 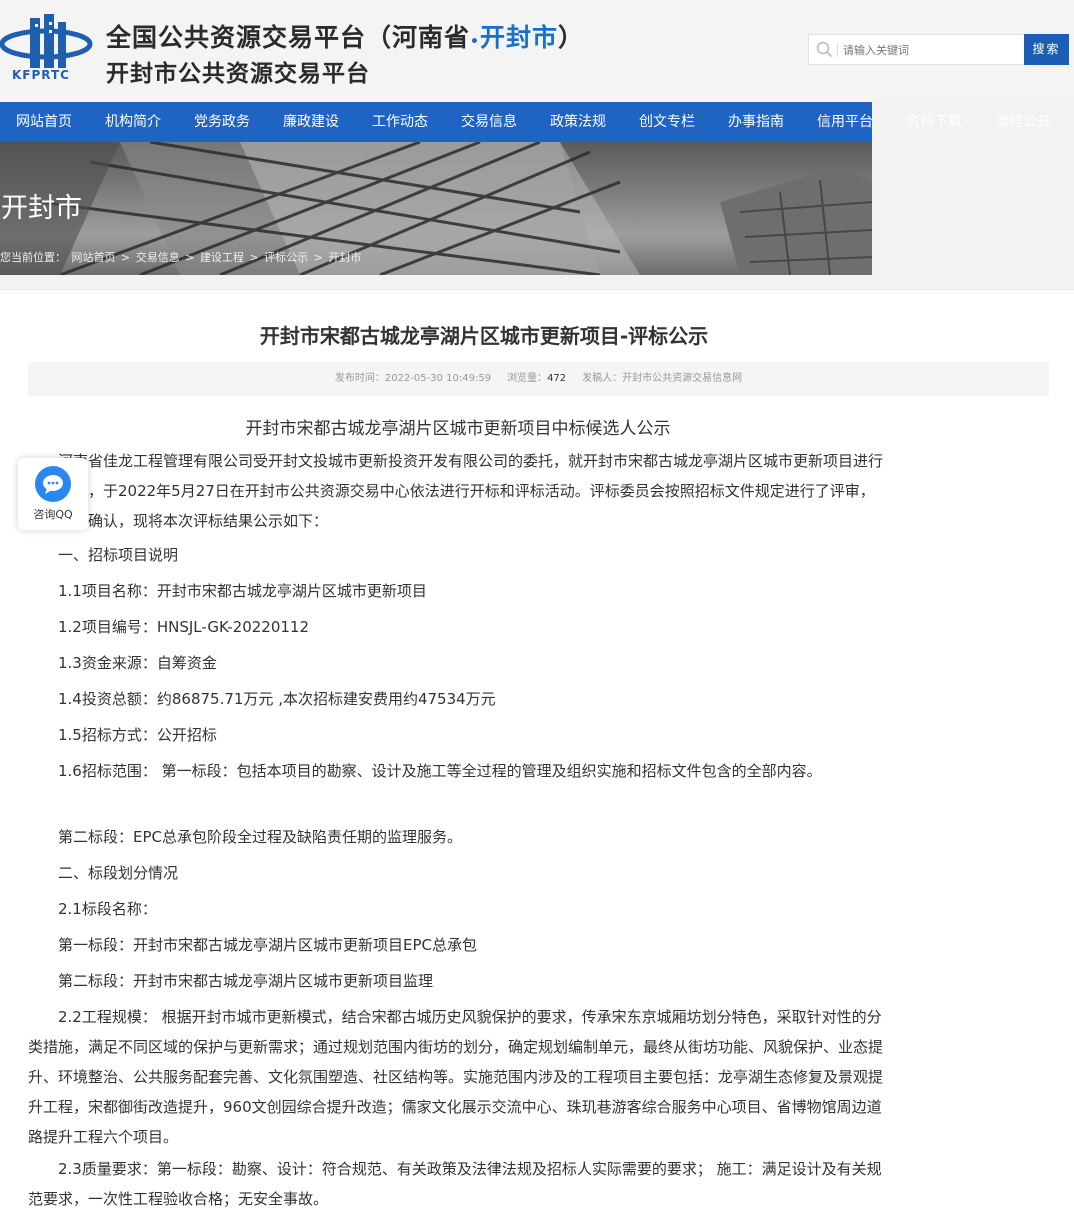 What do you see at coordinates (438, 378) in the screenshot?
I see `meta-time: 2022-05-30 10:49:59` at bounding box center [438, 378].